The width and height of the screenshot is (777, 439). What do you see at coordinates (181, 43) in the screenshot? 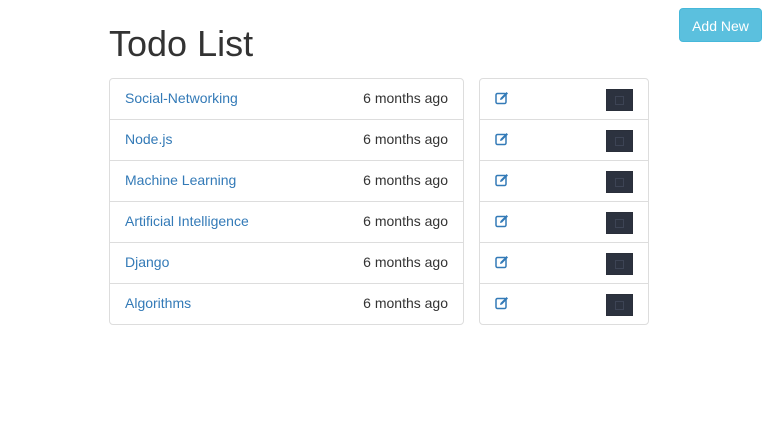
I see `page-title: Todo List` at bounding box center [181, 43].